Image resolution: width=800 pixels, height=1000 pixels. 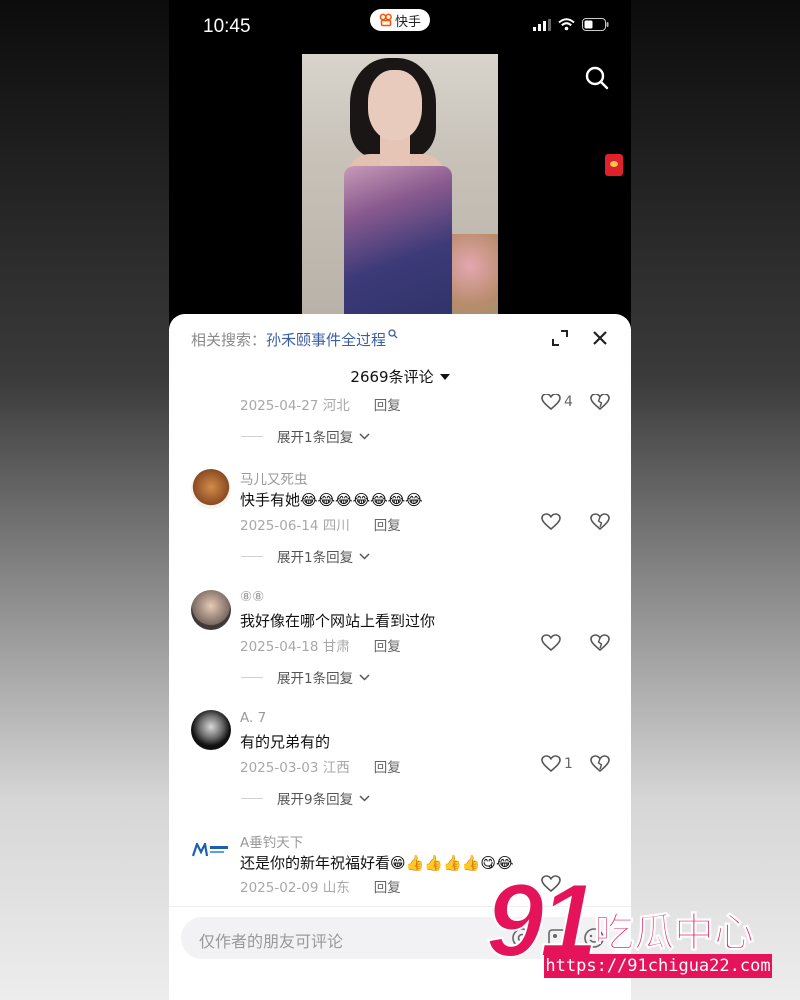 I want to click on status-bar: 10:45 快手, so click(x=400, y=26).